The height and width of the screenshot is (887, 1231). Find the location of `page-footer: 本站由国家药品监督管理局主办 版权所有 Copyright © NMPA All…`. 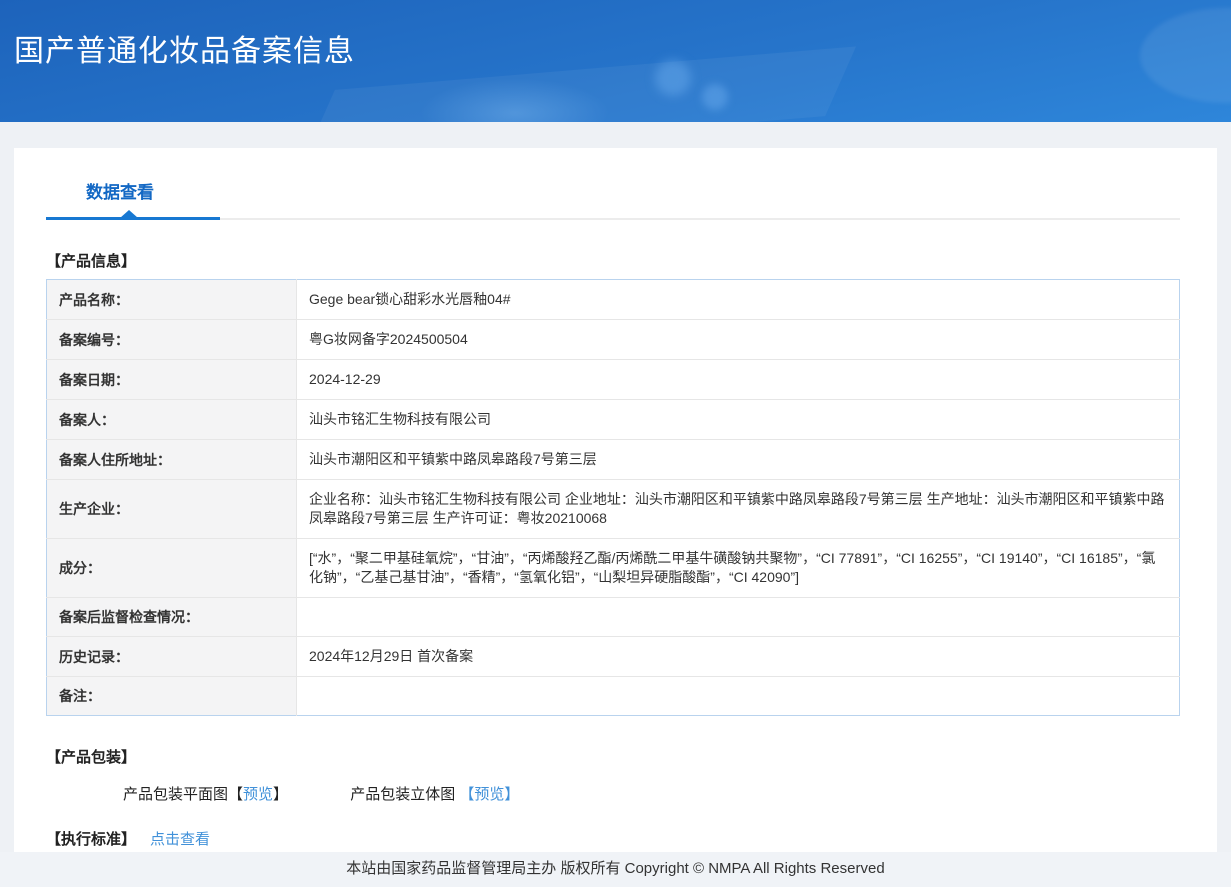

page-footer: 本站由国家药品监督管理局主办 版权所有 Copyright © NMPA All… is located at coordinates (615, 869).